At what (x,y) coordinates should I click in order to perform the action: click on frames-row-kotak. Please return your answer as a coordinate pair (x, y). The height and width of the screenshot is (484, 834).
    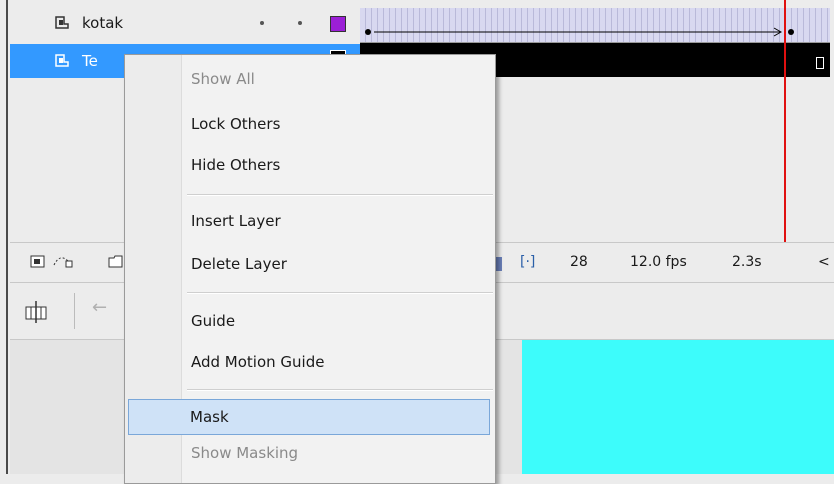
    Looking at the image, I should click on (595, 25).